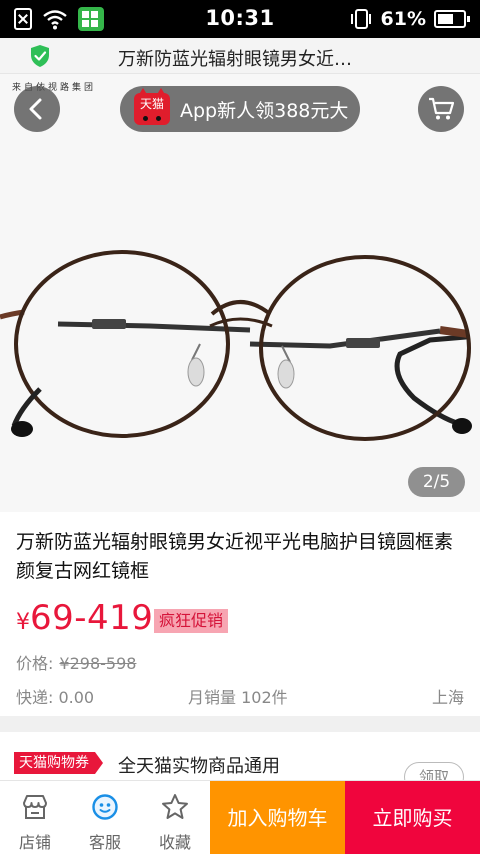 The height and width of the screenshot is (854, 480). What do you see at coordinates (412, 817) in the screenshot?
I see `buy-now-button: 立即购买` at bounding box center [412, 817].